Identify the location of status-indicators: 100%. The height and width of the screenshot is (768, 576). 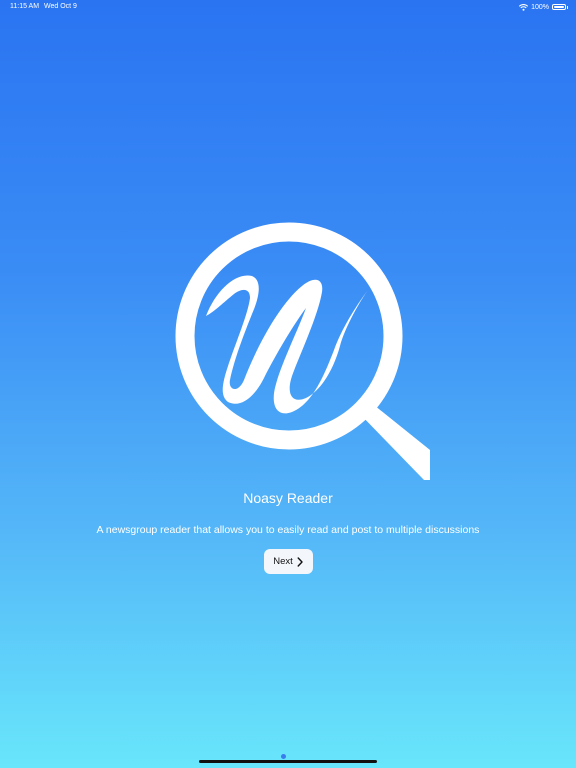
(543, 7).